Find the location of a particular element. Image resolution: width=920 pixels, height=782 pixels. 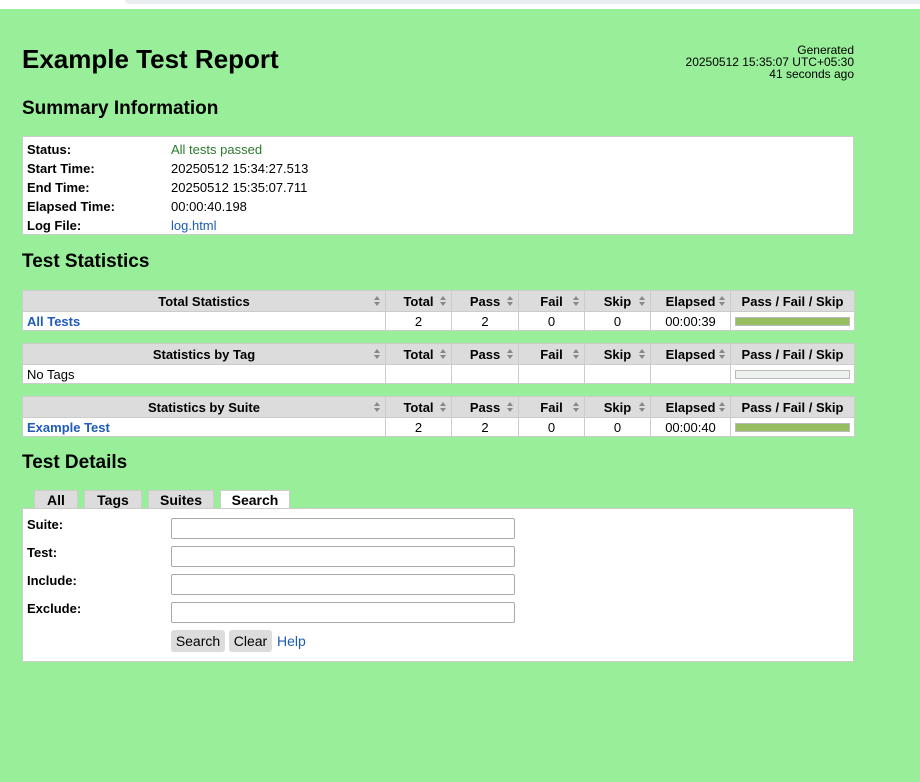

summary-row-end: End Time: 20250512 15:35:07.711 is located at coordinates (167, 187).